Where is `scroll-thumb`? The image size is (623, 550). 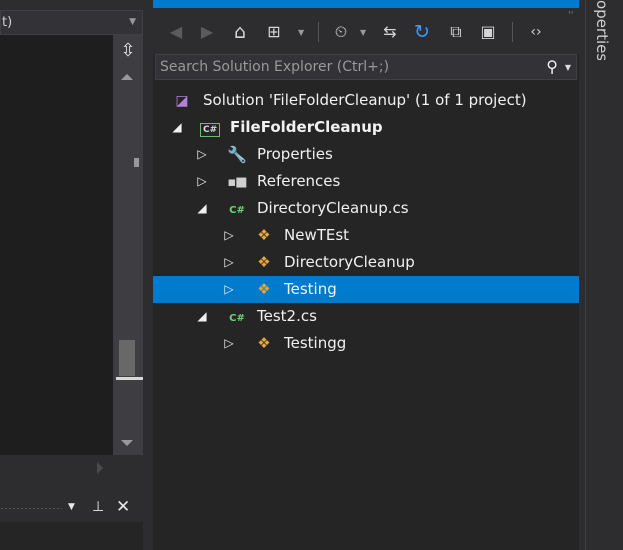 scroll-thumb is located at coordinates (127, 358).